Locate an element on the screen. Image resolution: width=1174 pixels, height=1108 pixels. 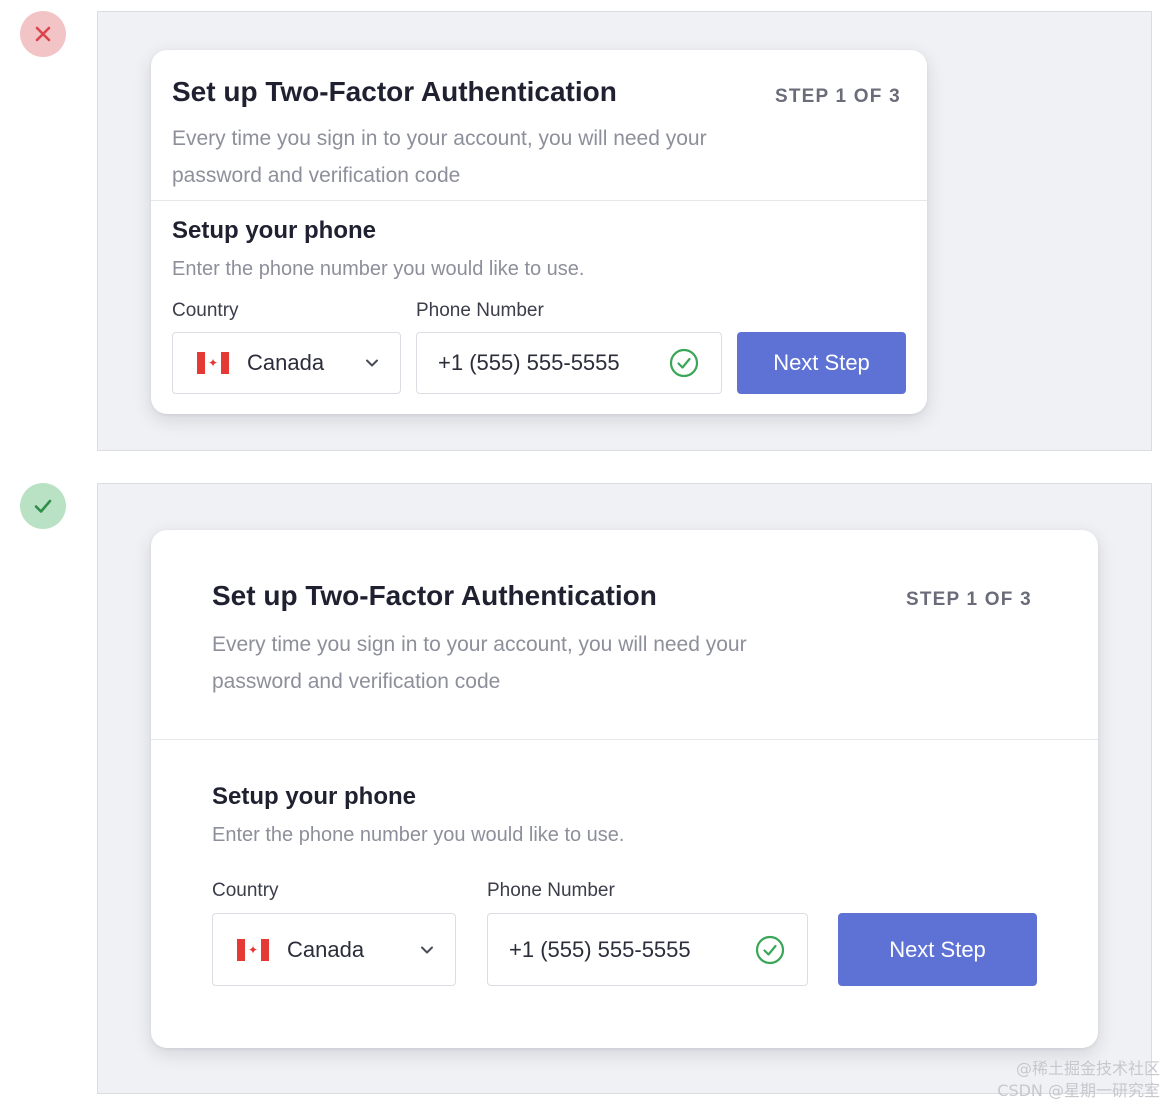
bad-example-marker is located at coordinates (43, 34).